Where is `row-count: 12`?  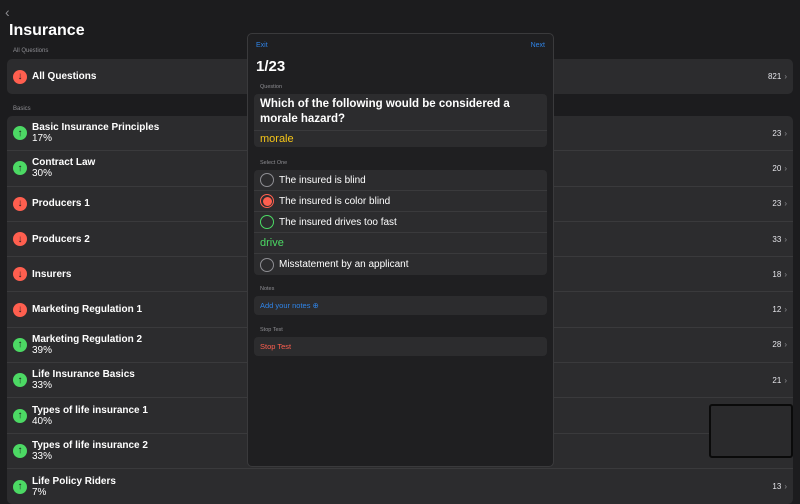 row-count: 12 is located at coordinates (777, 310).